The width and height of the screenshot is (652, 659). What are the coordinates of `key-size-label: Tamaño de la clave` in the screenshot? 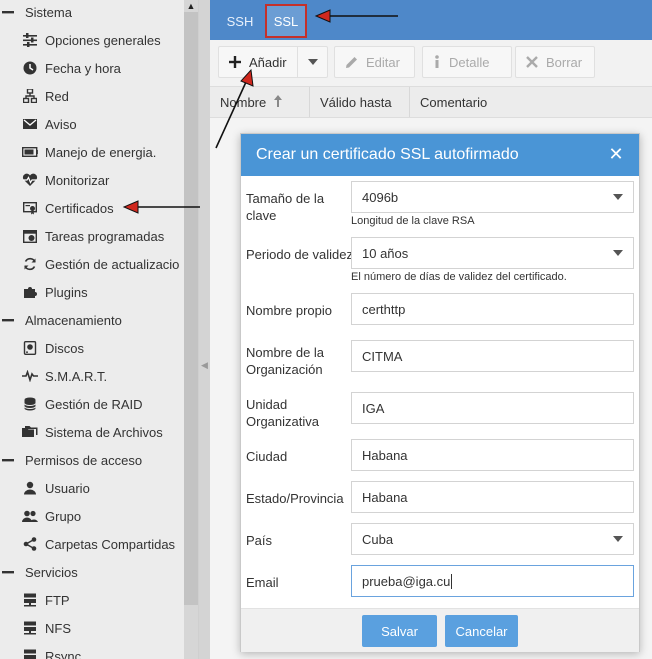 It's located at (285, 207).